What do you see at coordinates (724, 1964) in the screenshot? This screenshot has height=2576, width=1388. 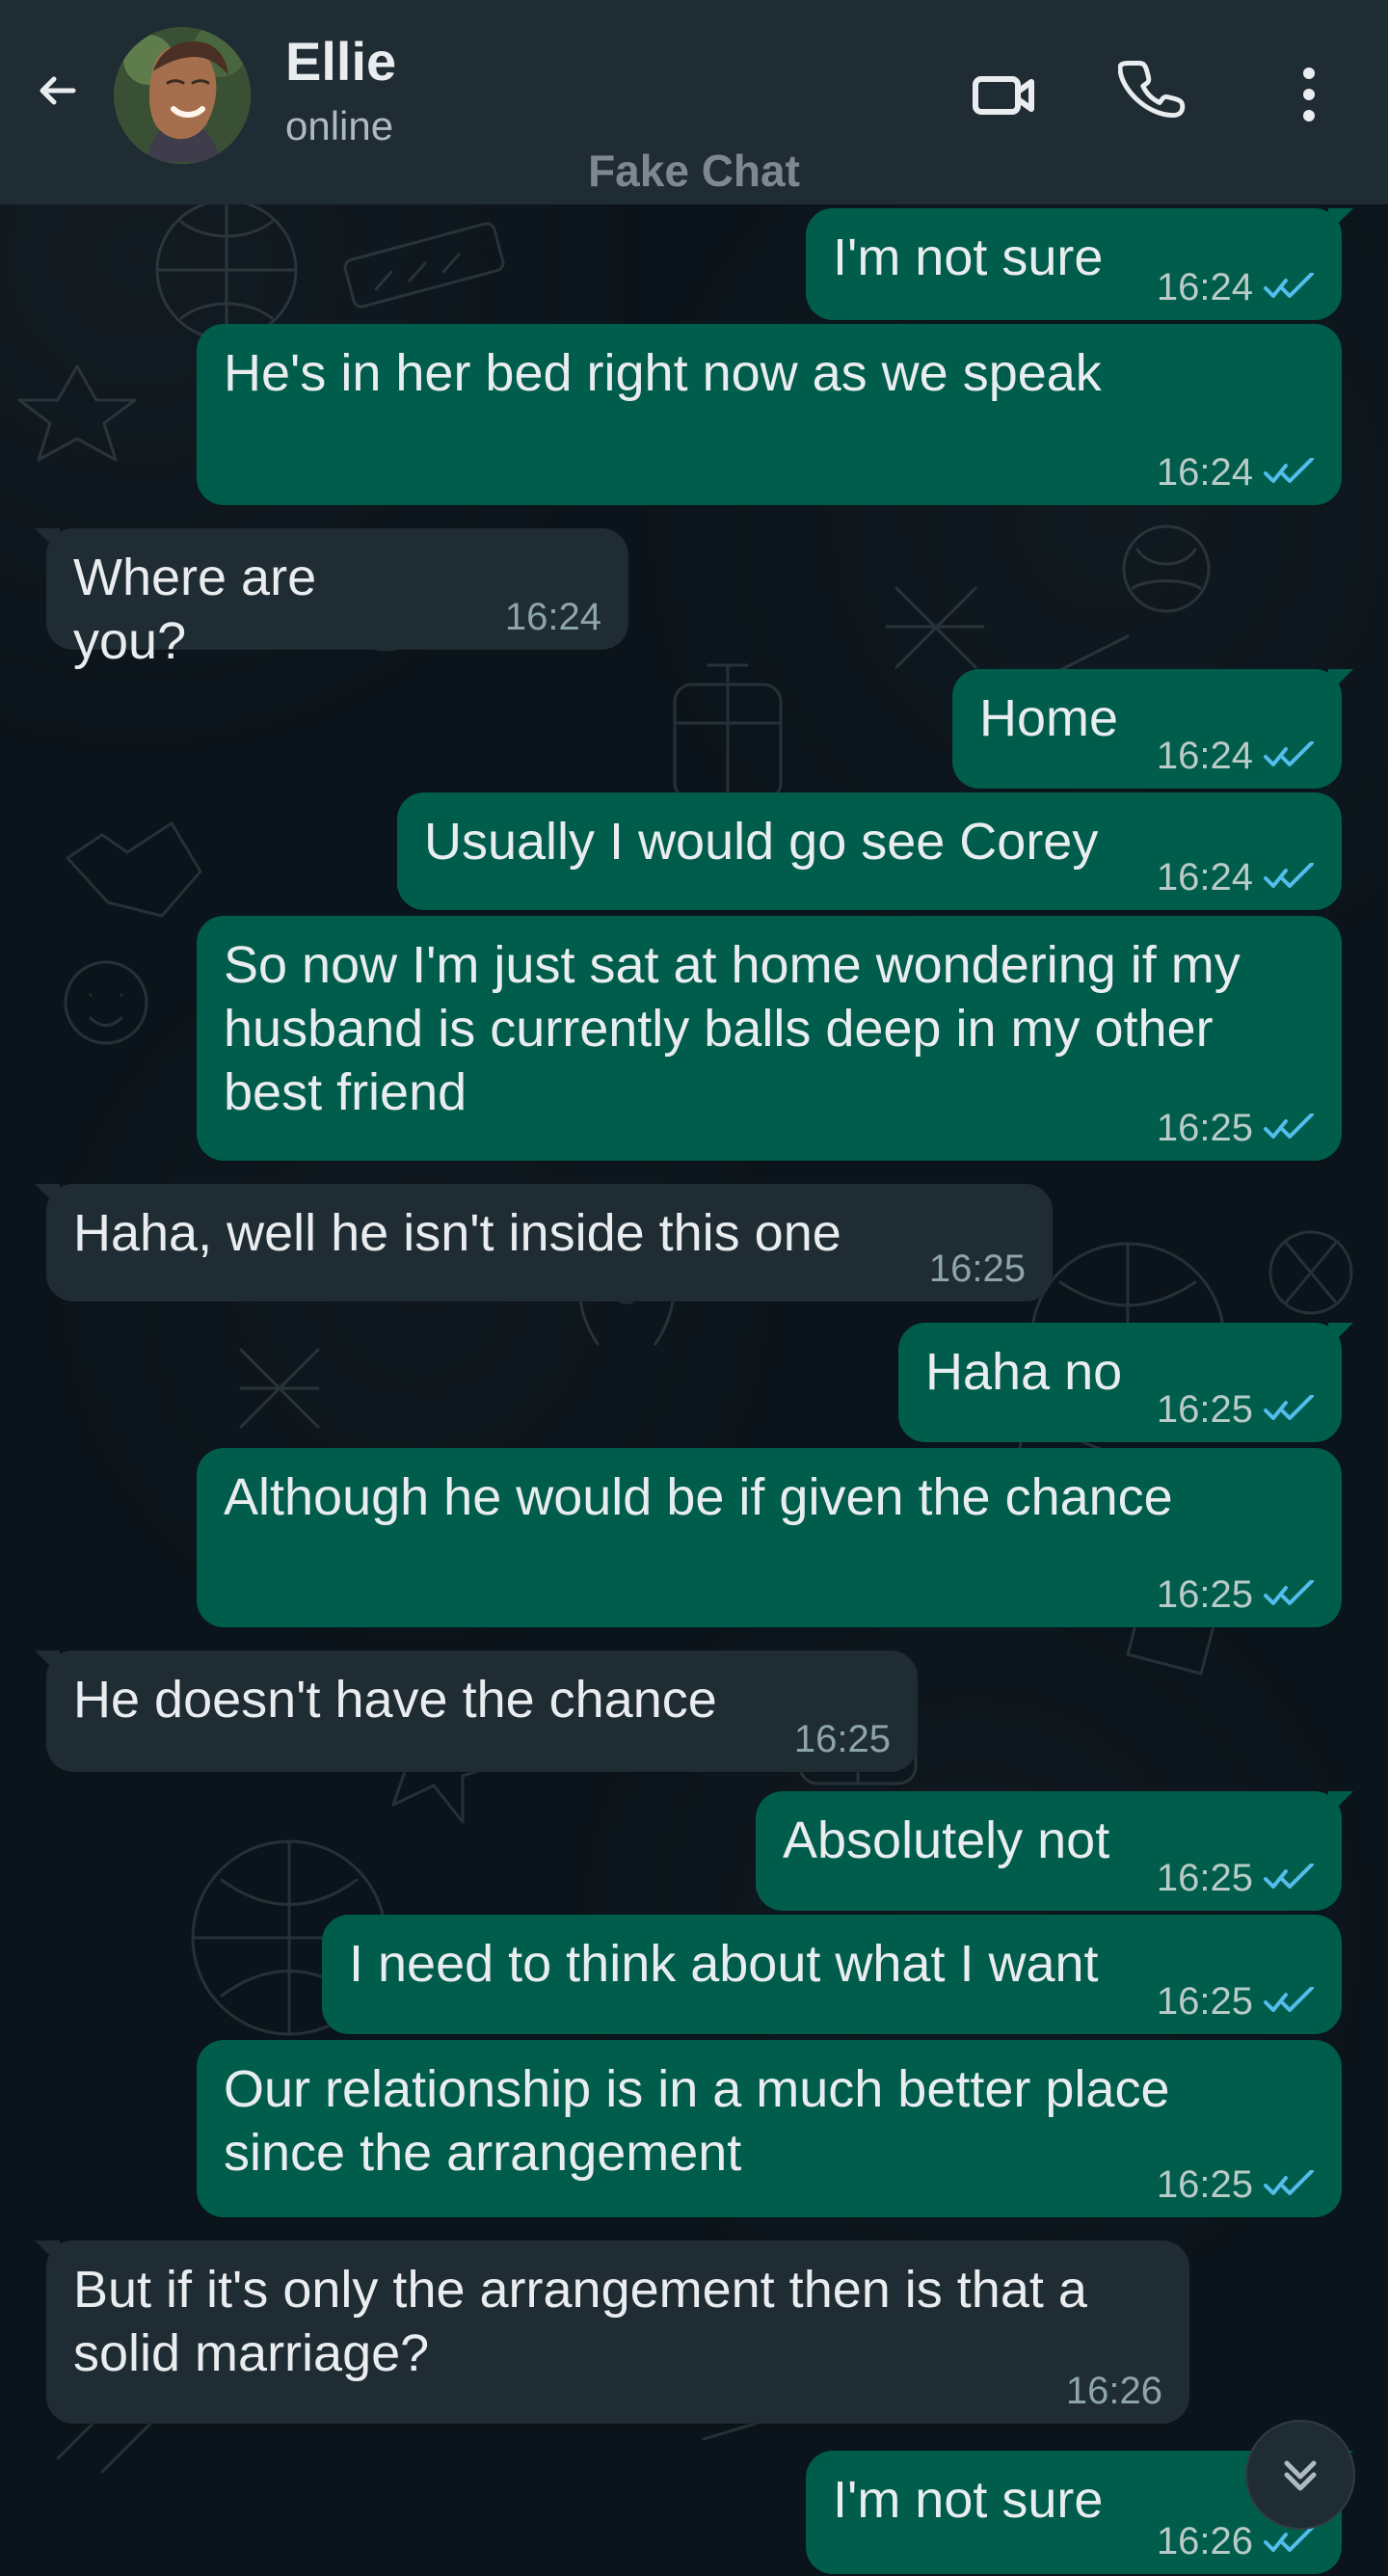 I see `message-text: I need to think about what I want` at bounding box center [724, 1964].